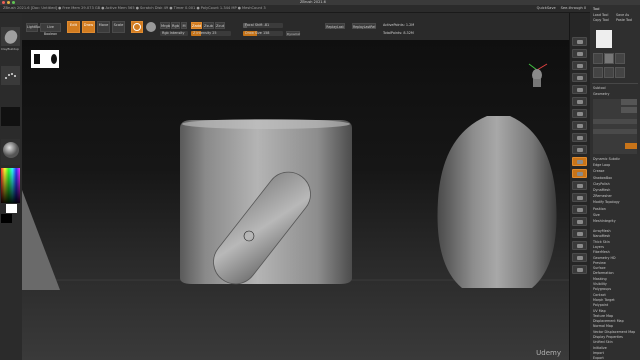 This screenshot has height=360, width=640. What do you see at coordinates (10, 152) in the screenshot?
I see `material-slot` at bounding box center [10, 152].